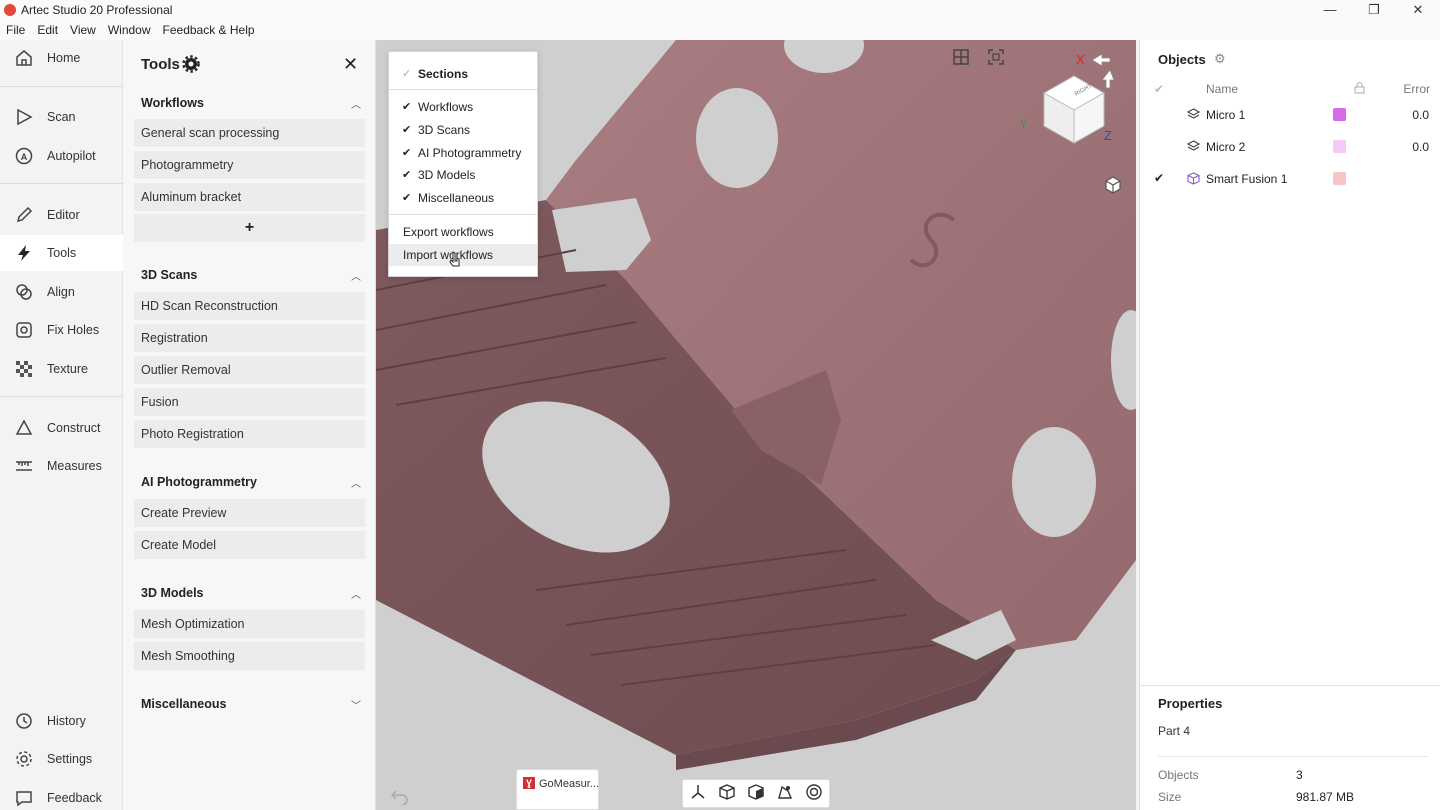  I want to click on close-window-button: ✕, so click(1418, 10).